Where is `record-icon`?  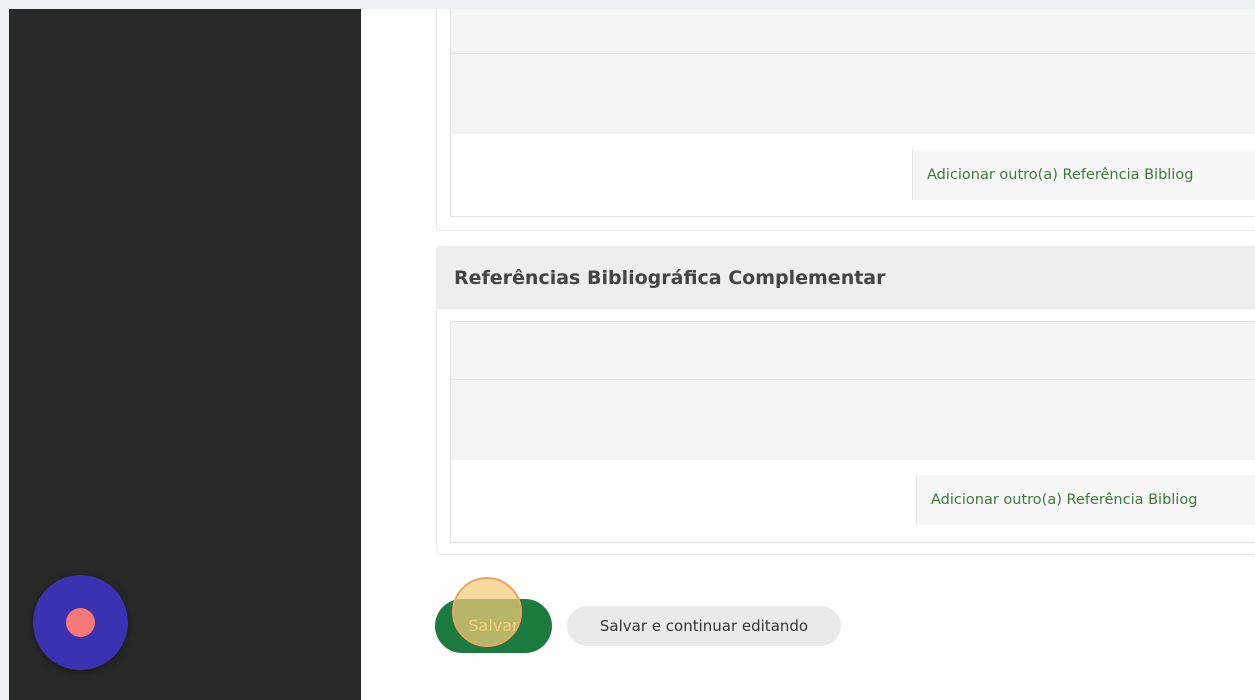 record-icon is located at coordinates (80, 622).